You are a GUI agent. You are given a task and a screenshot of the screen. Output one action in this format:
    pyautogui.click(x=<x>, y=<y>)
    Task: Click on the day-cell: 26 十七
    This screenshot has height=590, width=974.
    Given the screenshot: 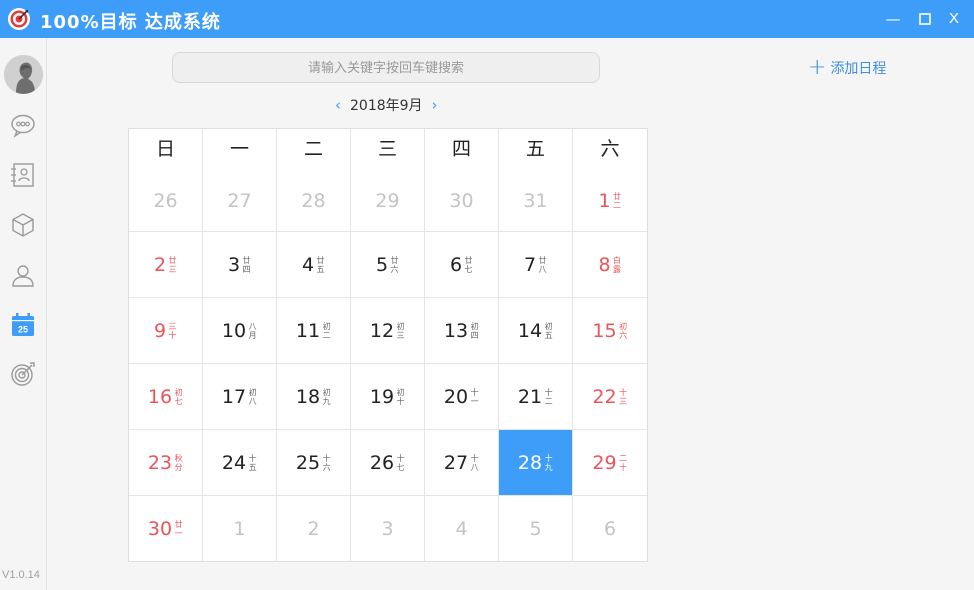 What is the action you would take?
    pyautogui.click(x=388, y=462)
    